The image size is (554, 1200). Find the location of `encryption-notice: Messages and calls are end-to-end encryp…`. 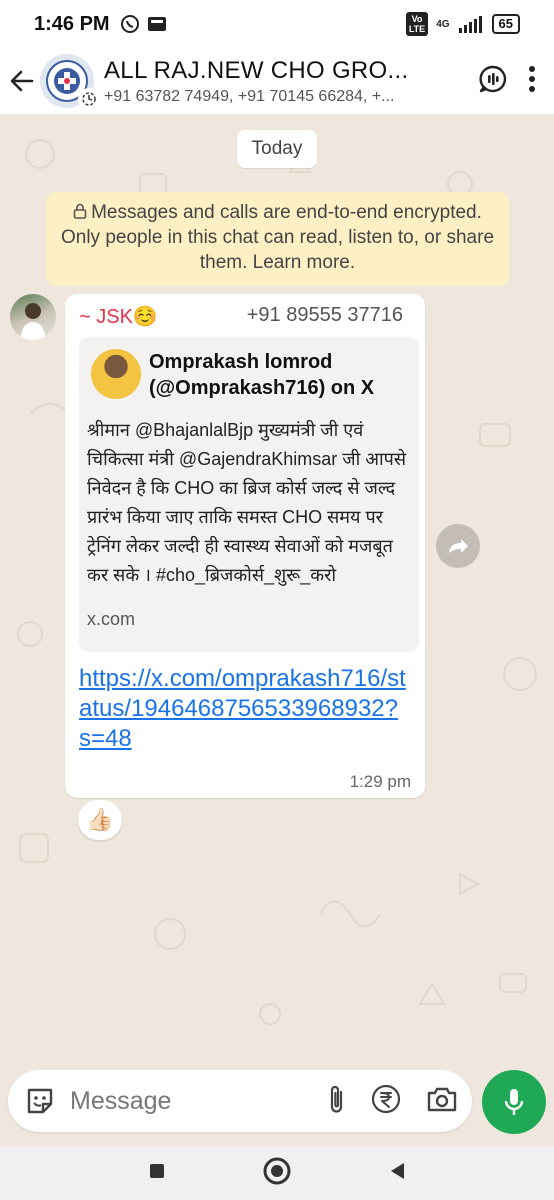

encryption-notice: Messages and calls are end-to-end encryp… is located at coordinates (277, 239).